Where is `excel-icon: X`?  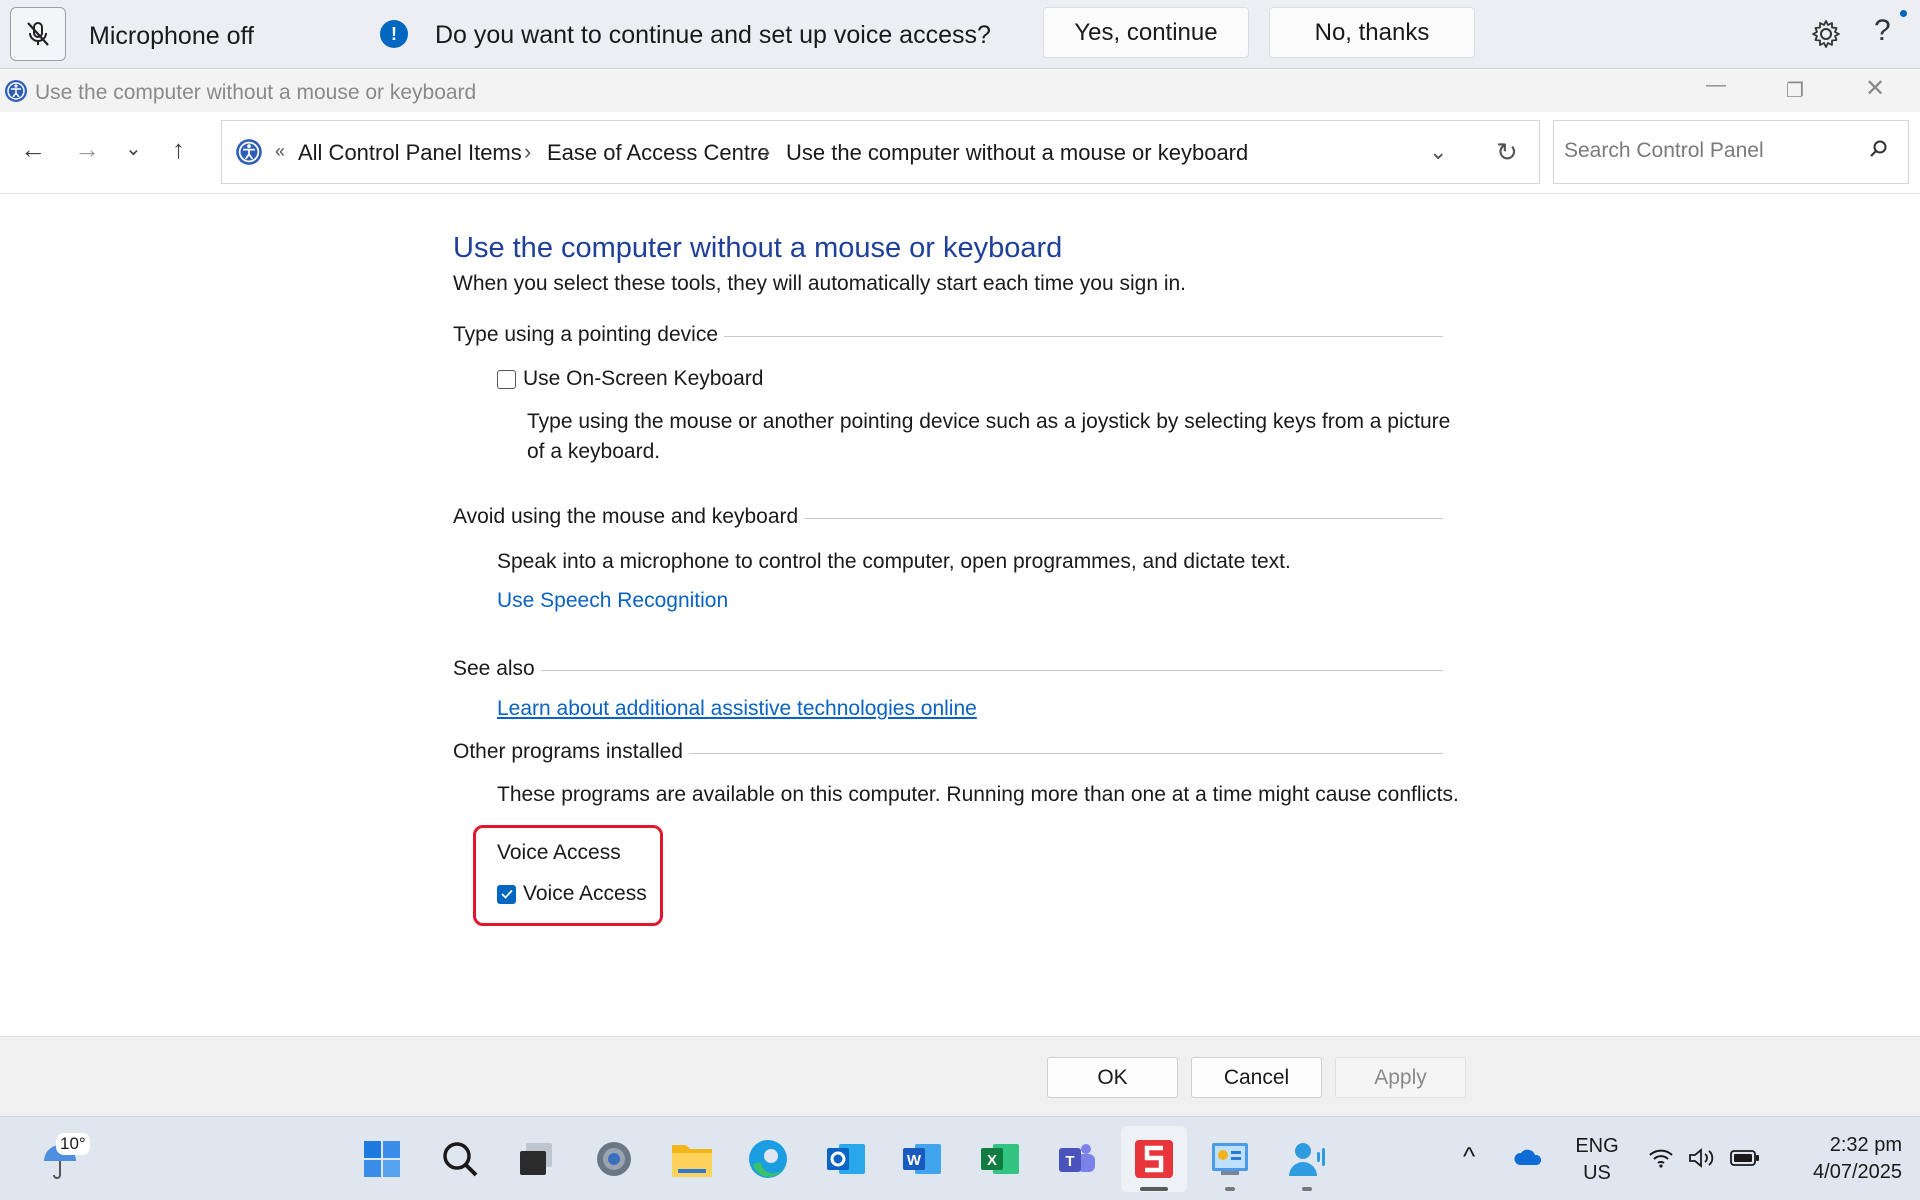
excel-icon: X is located at coordinates (1000, 1159).